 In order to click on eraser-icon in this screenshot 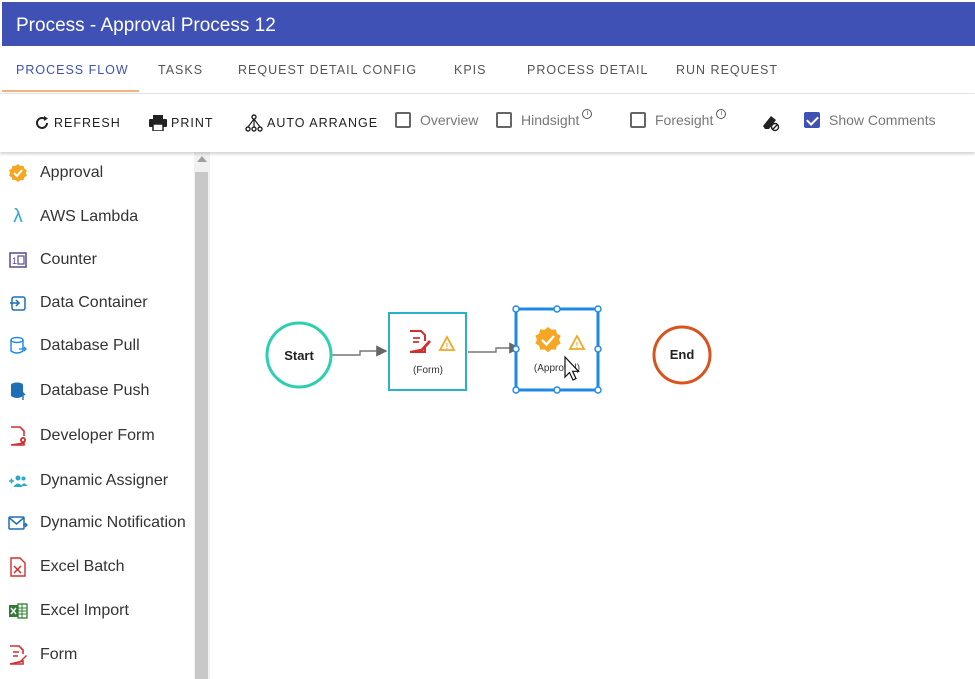, I will do `click(770, 122)`.